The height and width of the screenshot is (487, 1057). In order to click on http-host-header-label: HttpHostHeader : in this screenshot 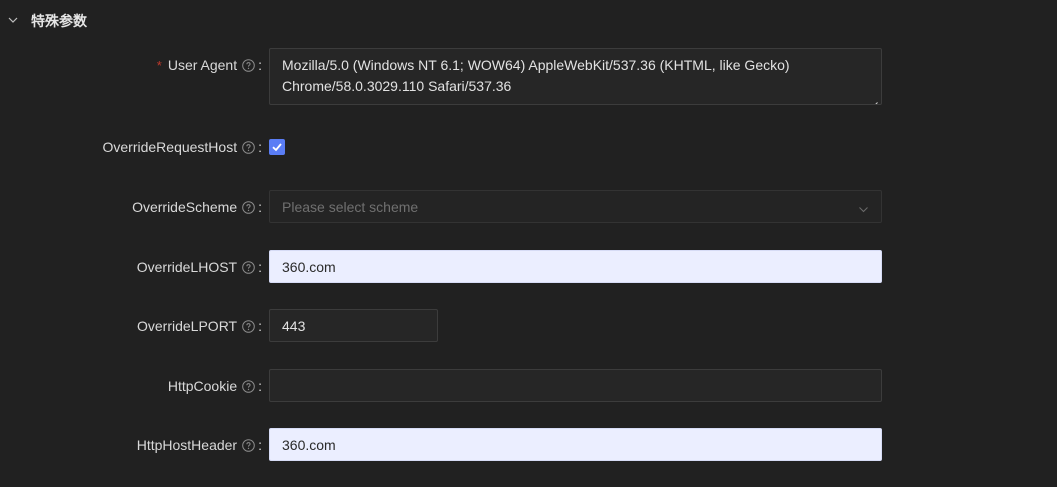, I will do `click(199, 445)`.